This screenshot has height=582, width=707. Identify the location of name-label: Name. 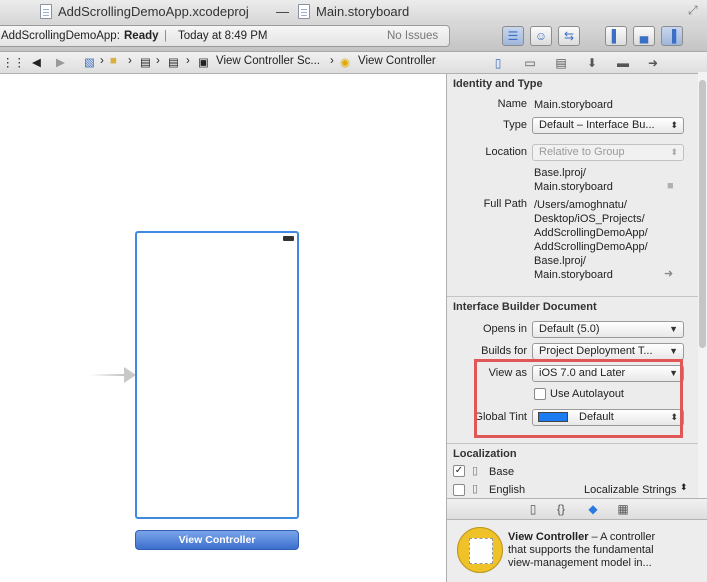
(512, 104).